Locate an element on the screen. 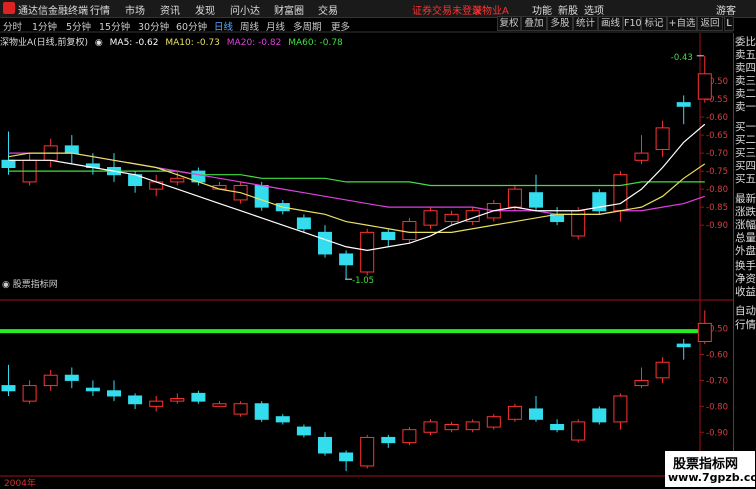  sidebar-item-netasset: 净资 is located at coordinates (745, 279).